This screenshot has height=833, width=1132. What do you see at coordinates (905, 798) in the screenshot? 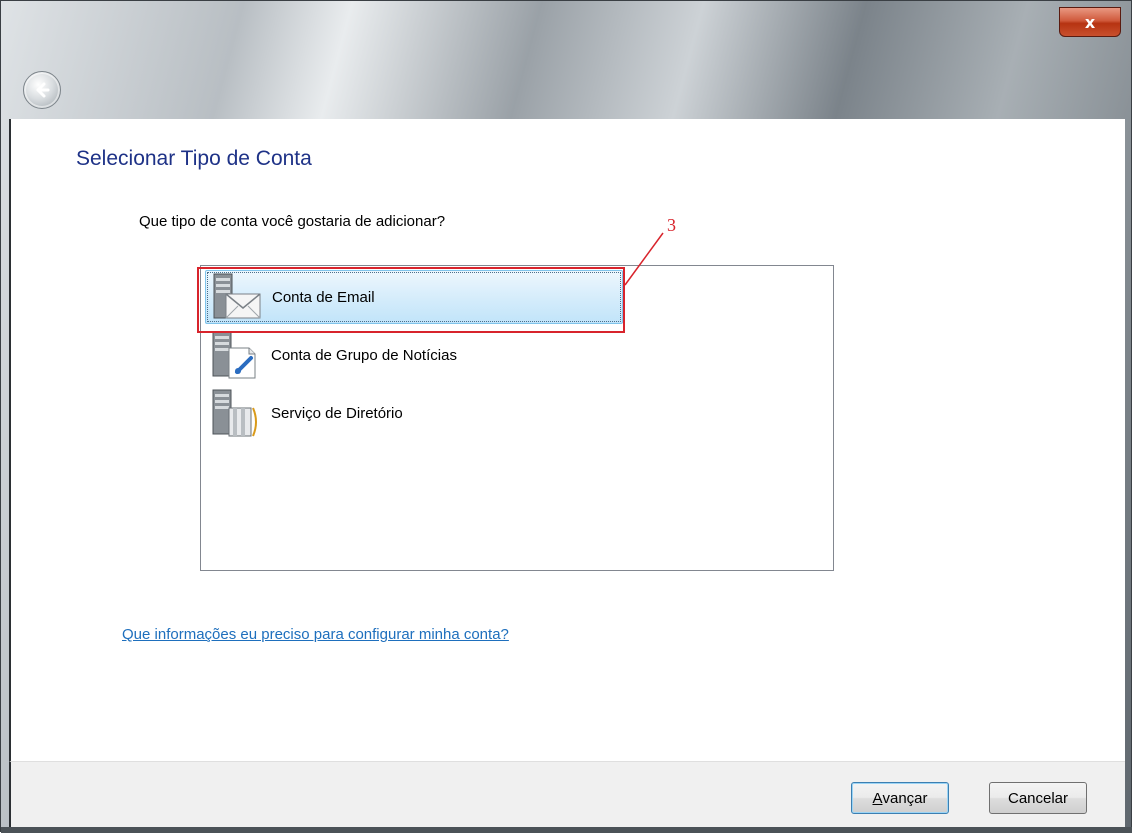
I see `next-button-label: vançar` at bounding box center [905, 798].